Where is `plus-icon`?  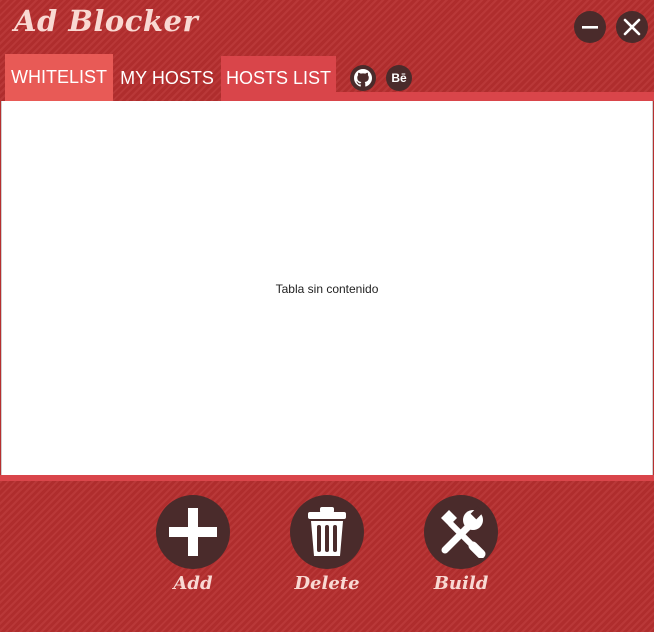
plus-icon is located at coordinates (193, 532).